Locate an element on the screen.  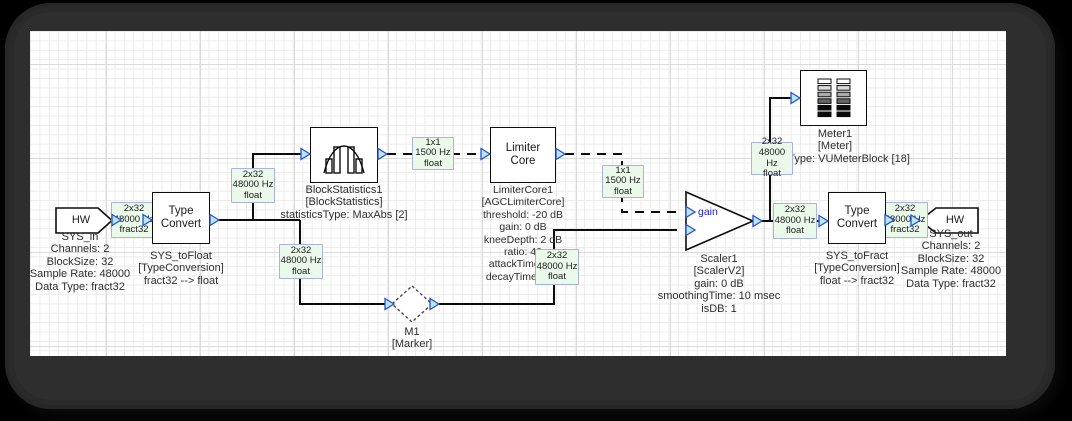
caption-line: Data Type: fract32 is located at coordinates (951, 283).